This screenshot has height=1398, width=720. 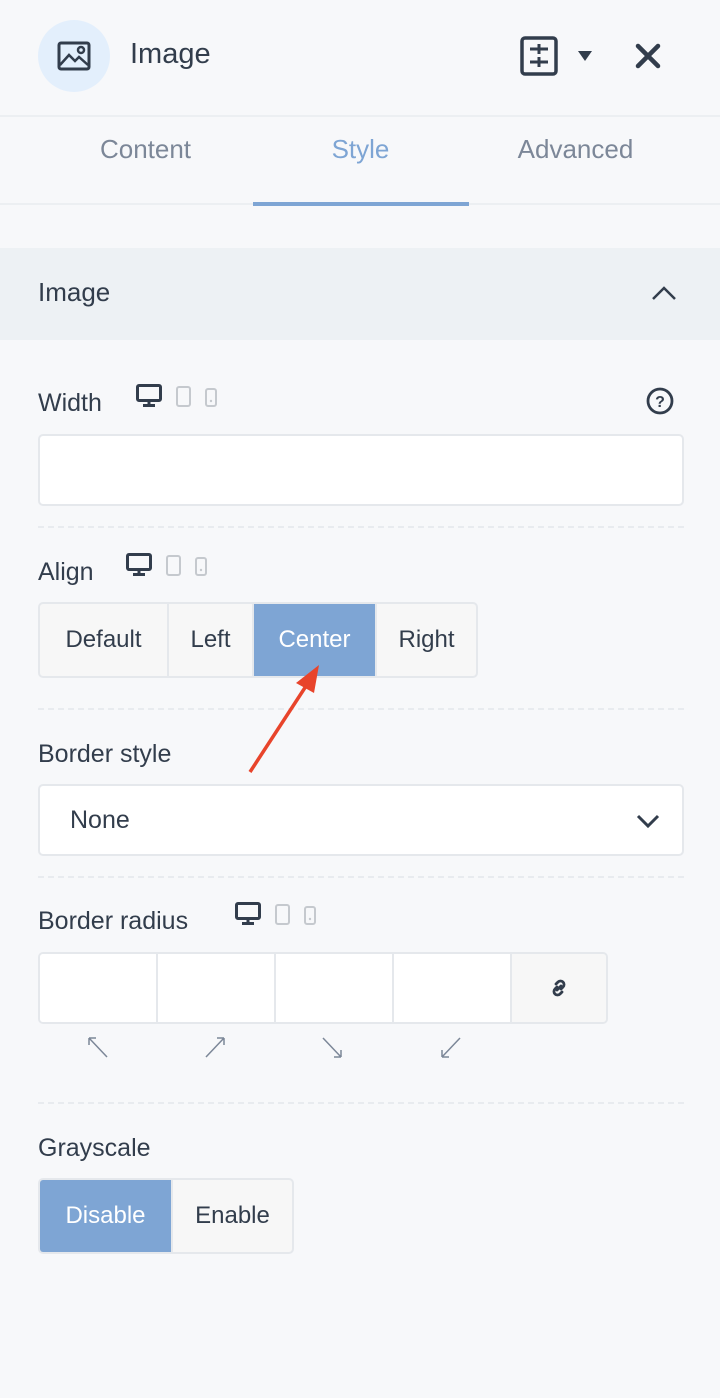 What do you see at coordinates (113, 921) in the screenshot?
I see `border-radius-label: Border radius` at bounding box center [113, 921].